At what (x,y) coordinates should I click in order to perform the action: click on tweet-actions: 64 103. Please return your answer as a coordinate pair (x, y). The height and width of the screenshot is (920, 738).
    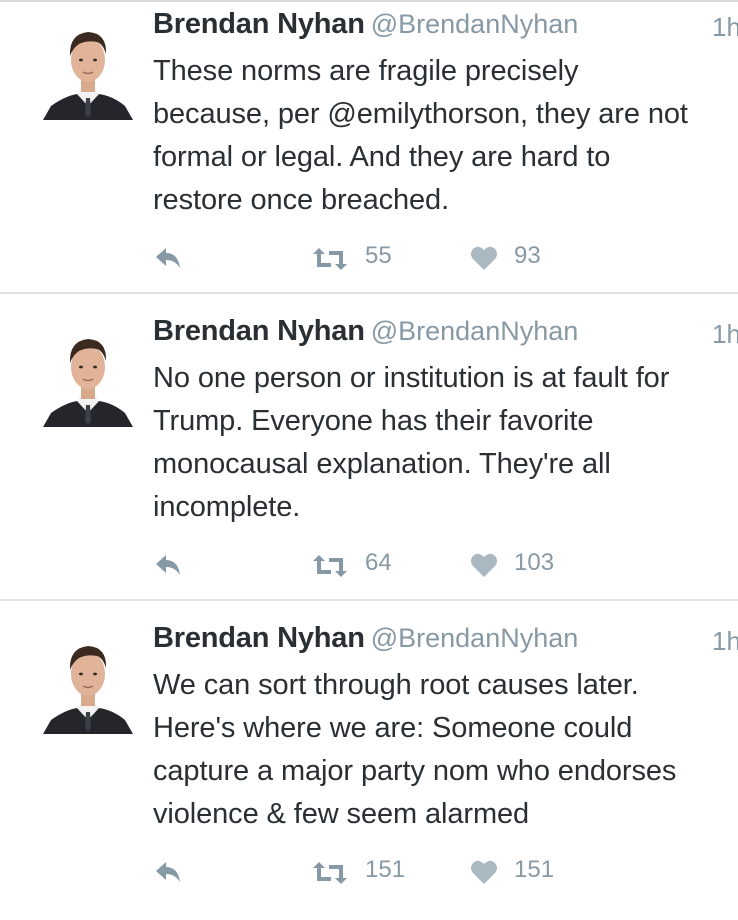
    Looking at the image, I should click on (433, 565).